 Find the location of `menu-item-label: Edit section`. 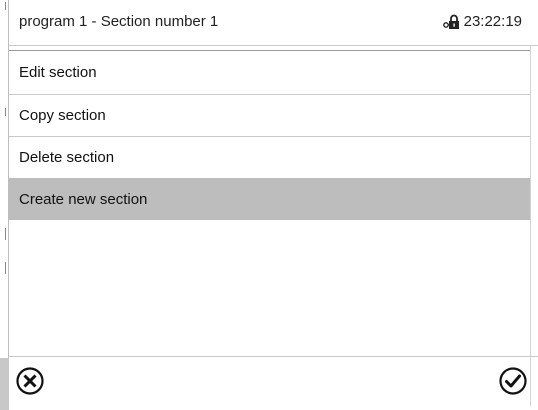

menu-item-label: Edit section is located at coordinates (58, 72).